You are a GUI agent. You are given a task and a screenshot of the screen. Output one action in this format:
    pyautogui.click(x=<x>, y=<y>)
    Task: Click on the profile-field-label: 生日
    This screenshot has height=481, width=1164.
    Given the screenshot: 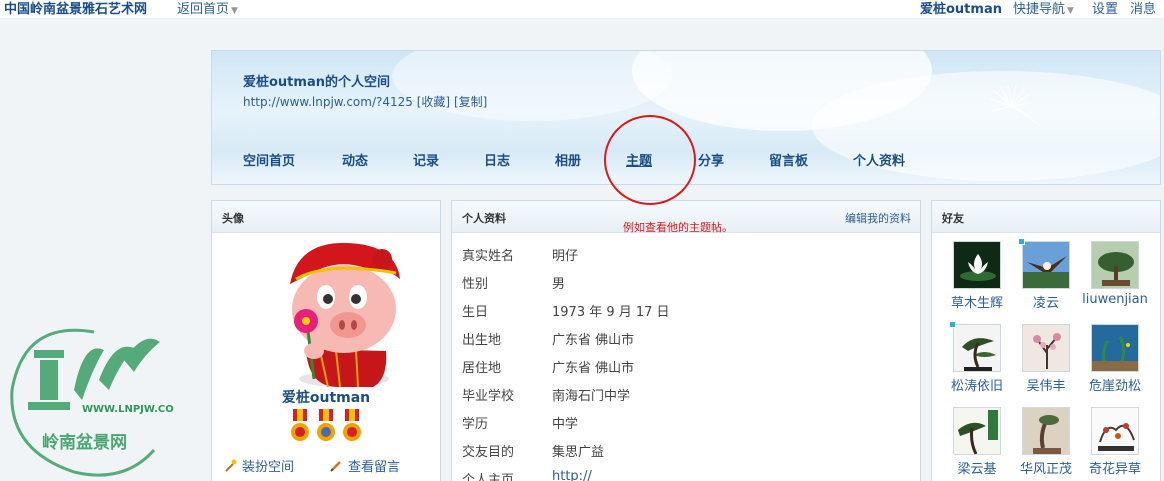 What is the action you would take?
    pyautogui.click(x=475, y=312)
    